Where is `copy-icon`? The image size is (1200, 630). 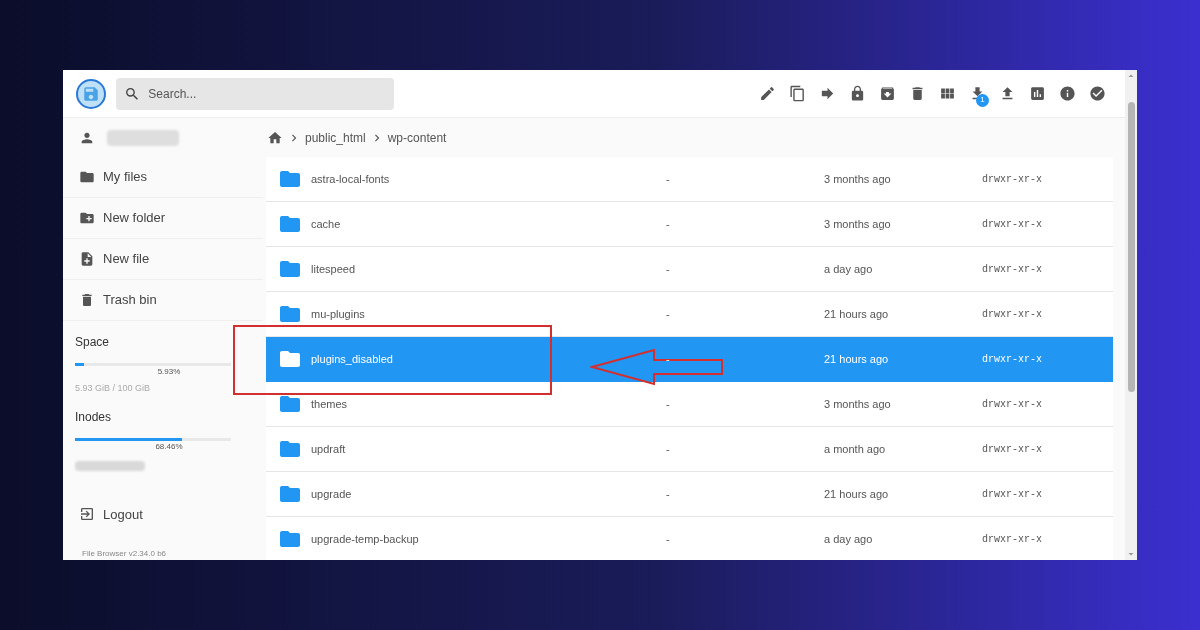
copy-icon is located at coordinates (797, 93).